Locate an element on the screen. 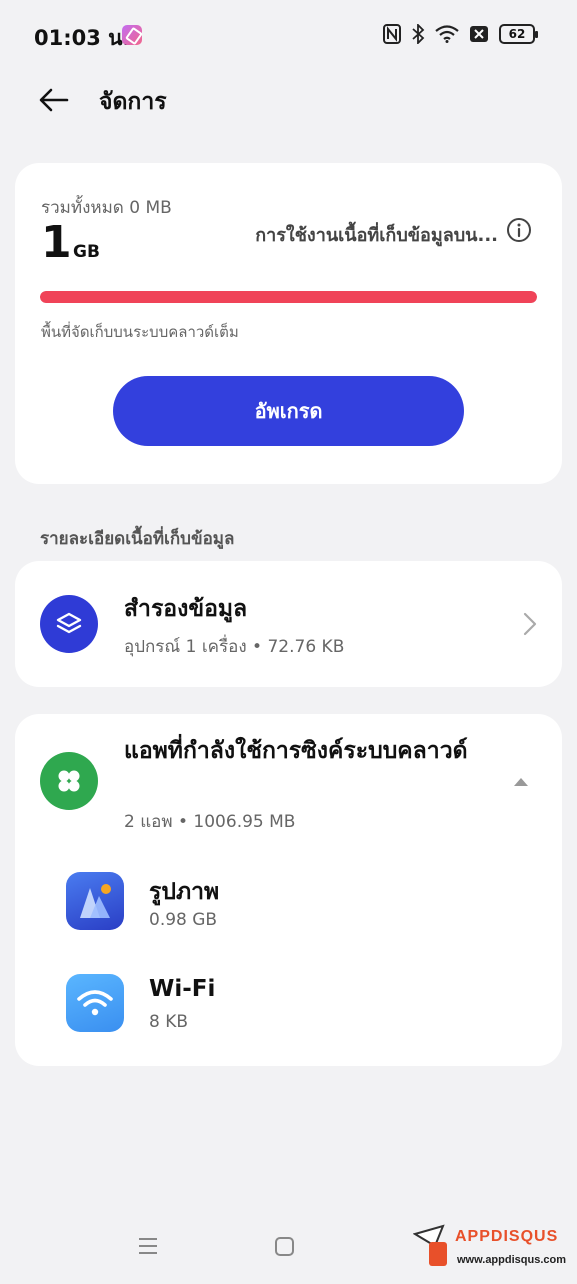  watermark-url: www.appdisqus.com is located at coordinates (511, 1260).